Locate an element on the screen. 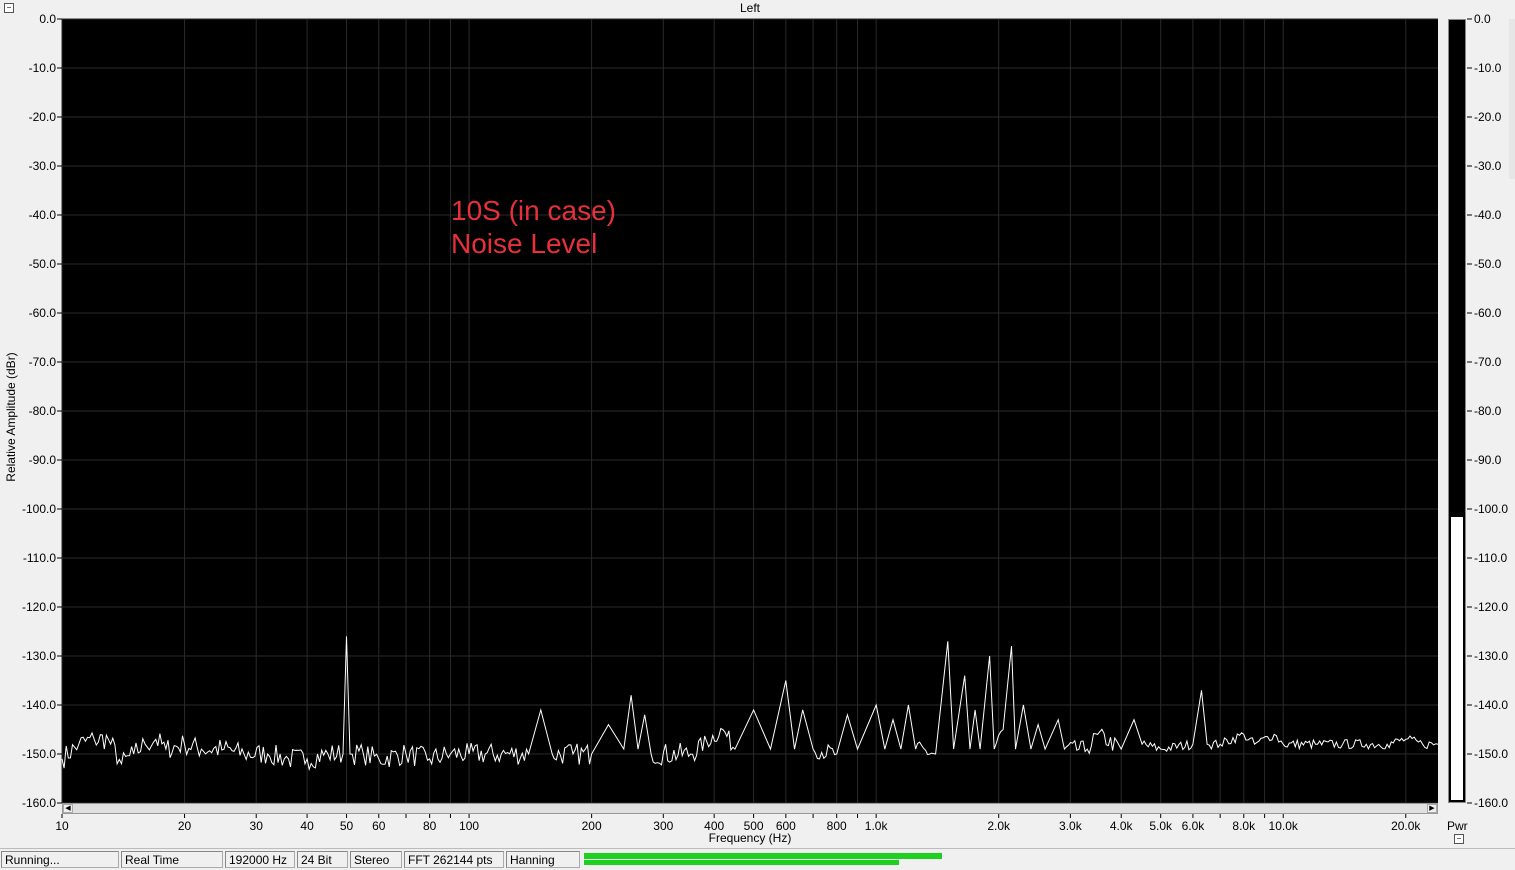  y-tick-label: -10.0 is located at coordinates (43, 68).